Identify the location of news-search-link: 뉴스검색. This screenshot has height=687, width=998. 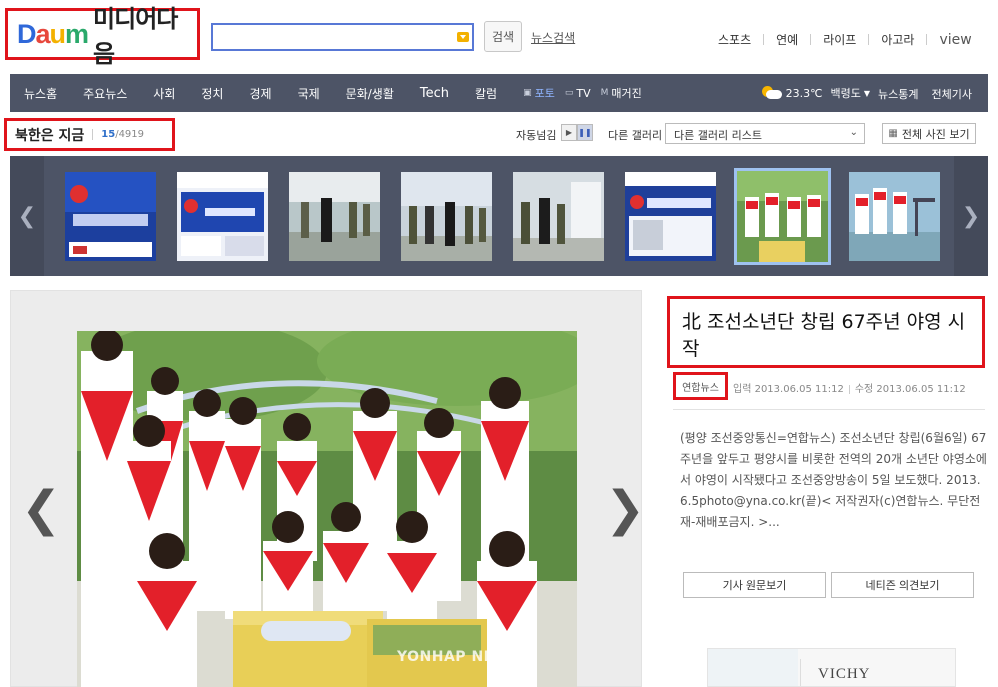
(553, 37).